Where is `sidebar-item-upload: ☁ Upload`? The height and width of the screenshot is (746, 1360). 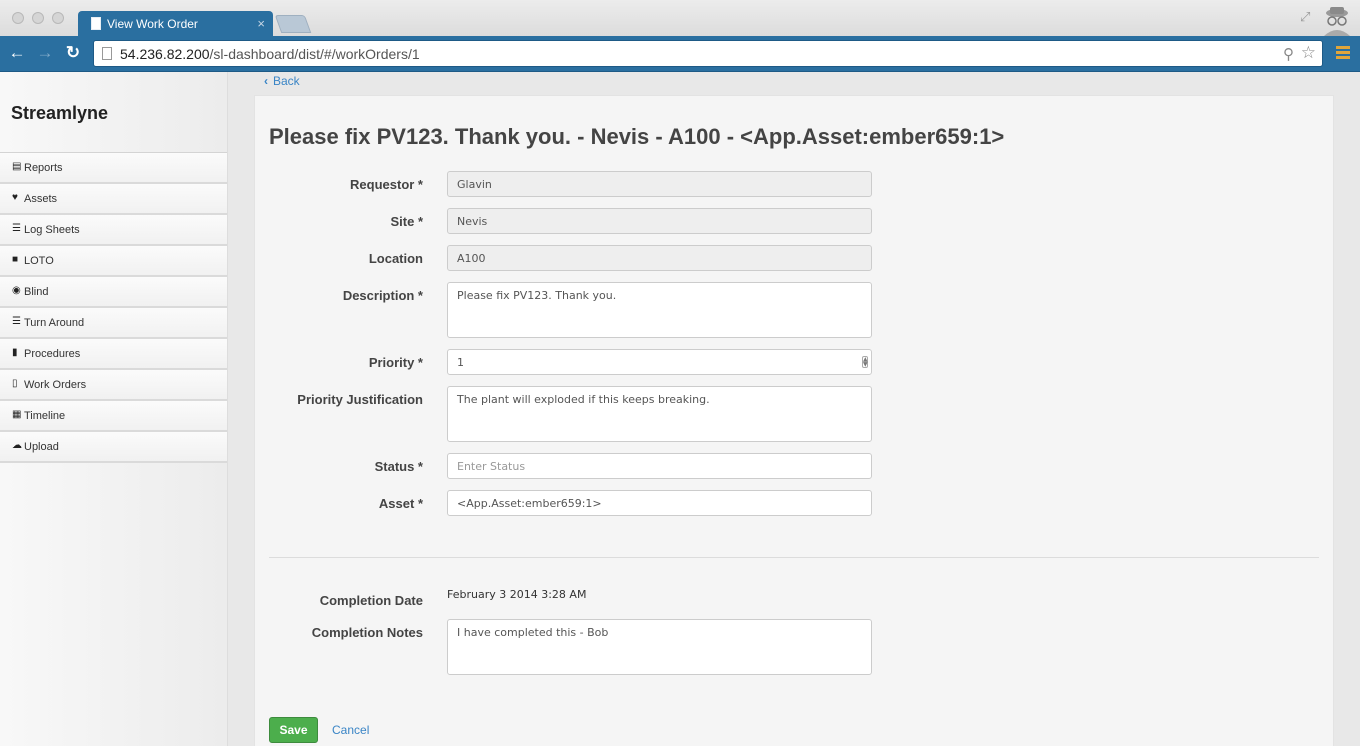
sidebar-item-upload: ☁ Upload is located at coordinates (113, 447).